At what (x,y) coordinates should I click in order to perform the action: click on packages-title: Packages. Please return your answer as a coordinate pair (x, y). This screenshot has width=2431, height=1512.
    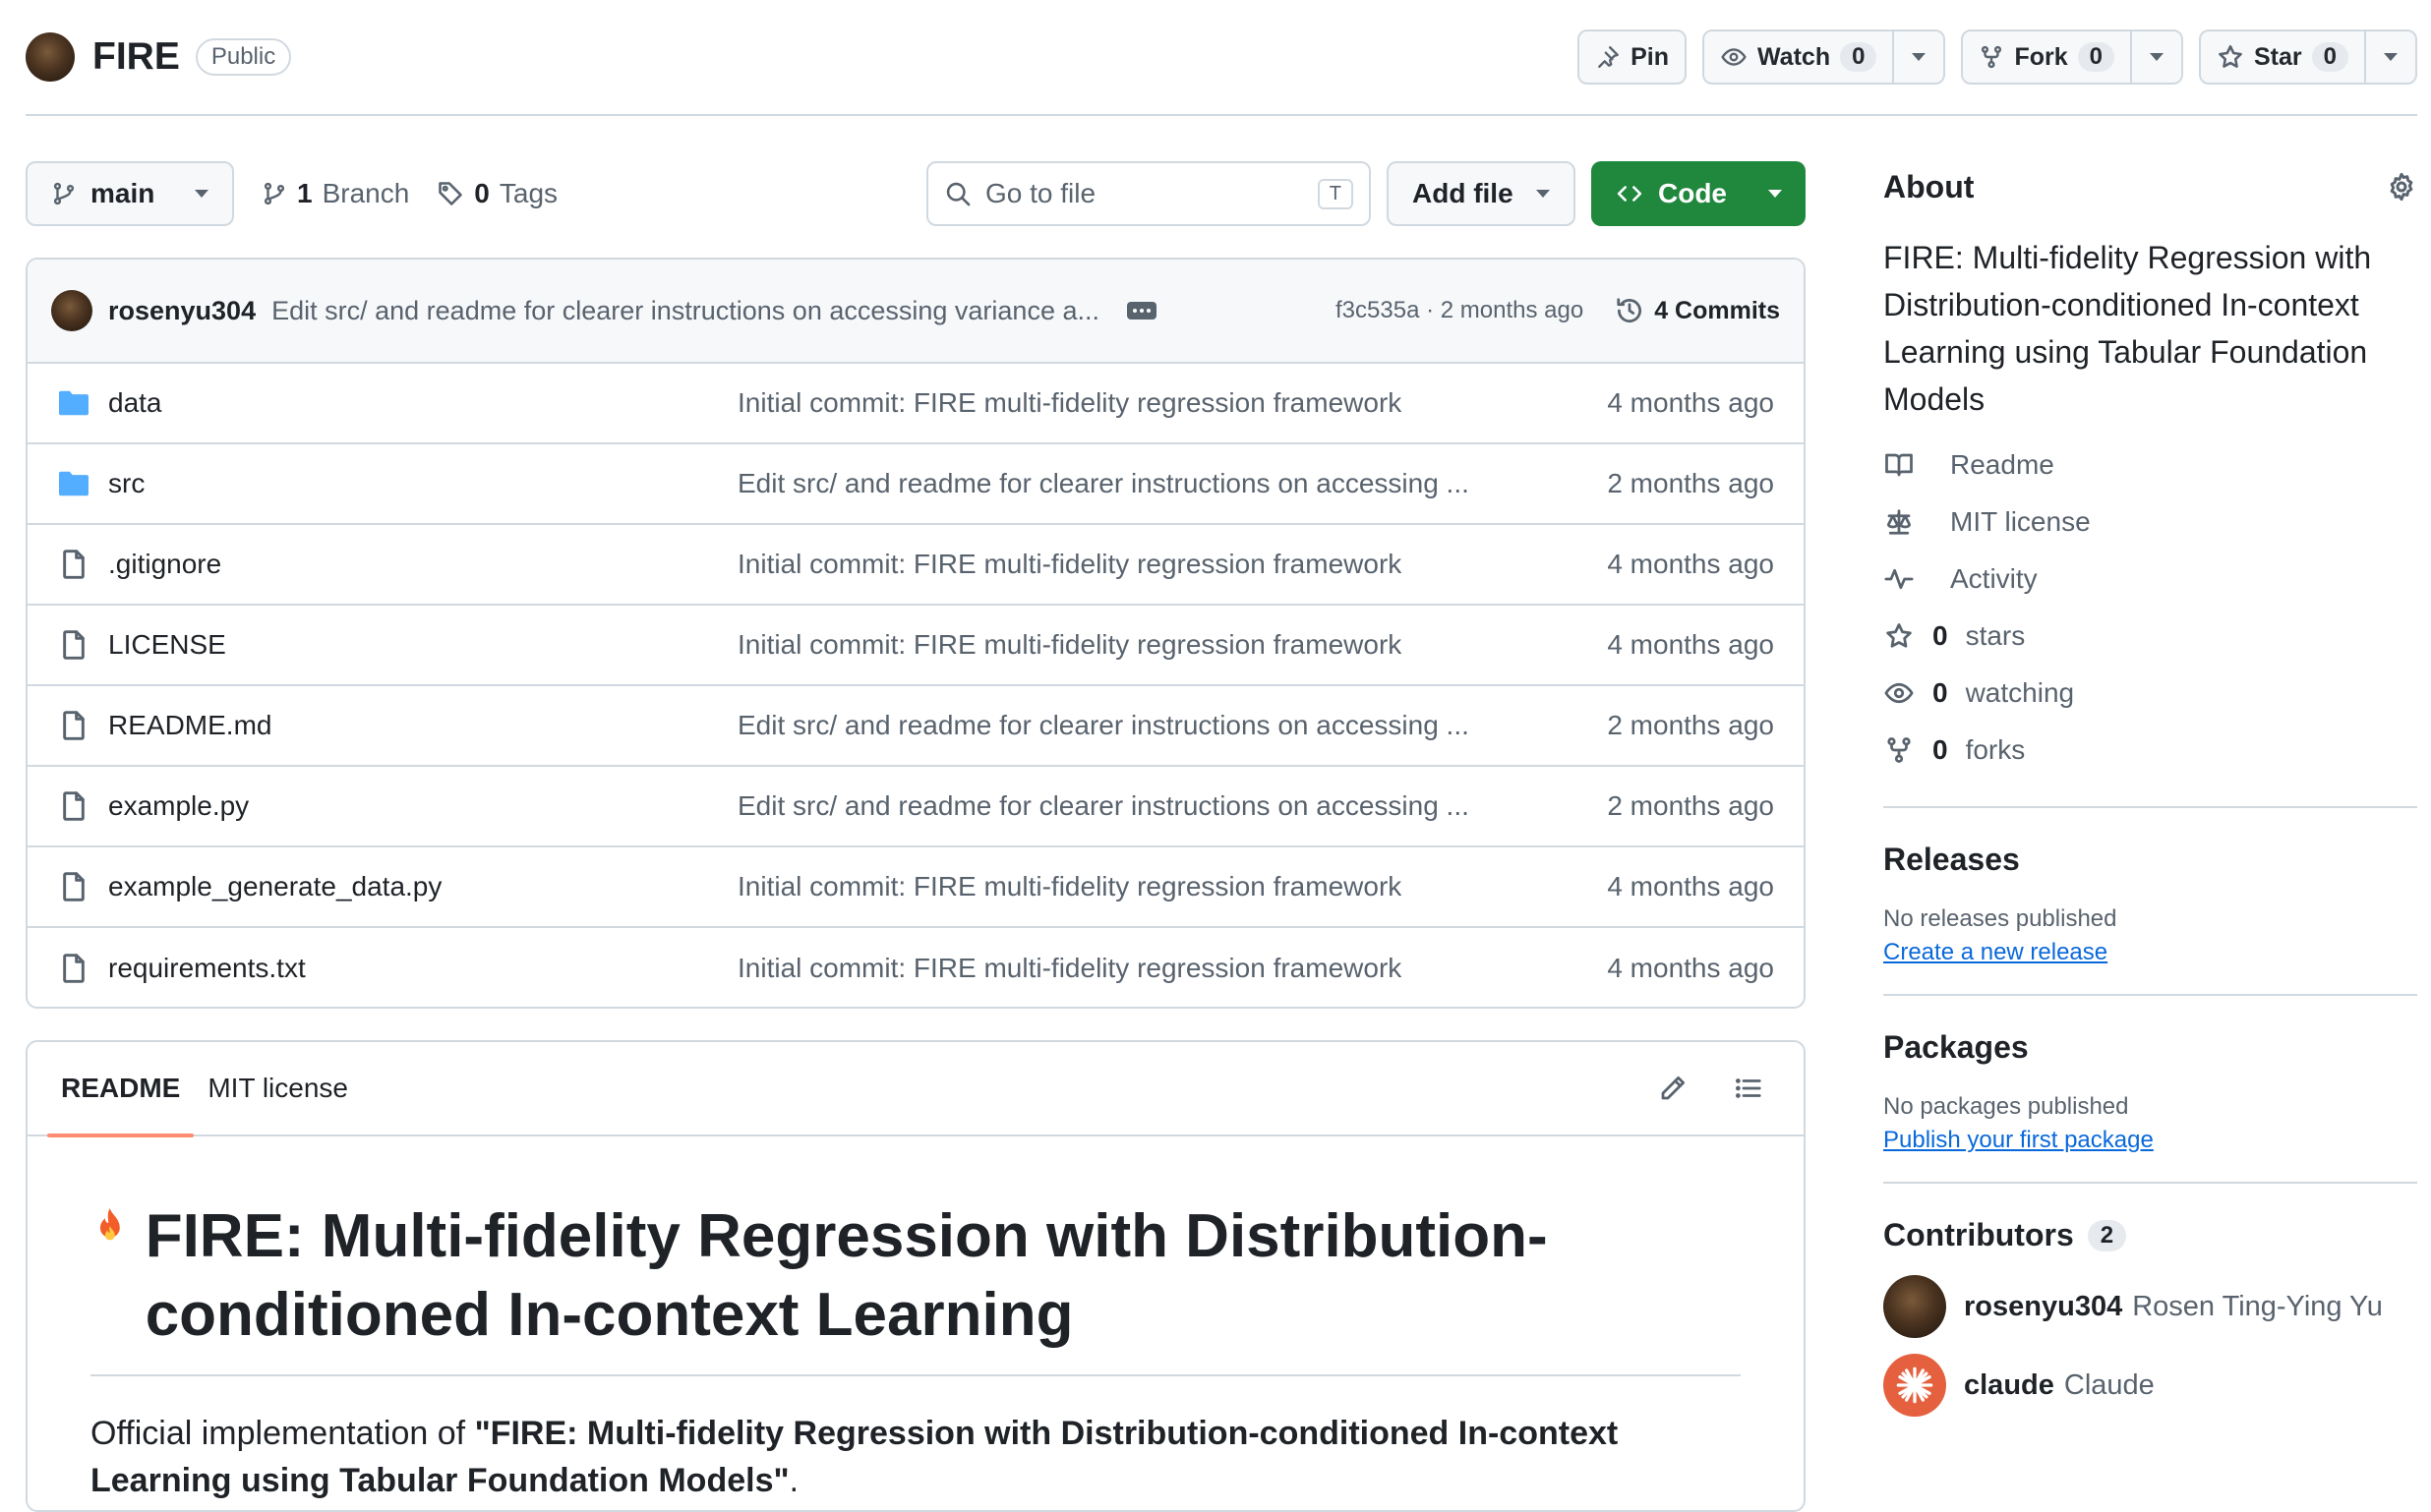
    Looking at the image, I should click on (2150, 1047).